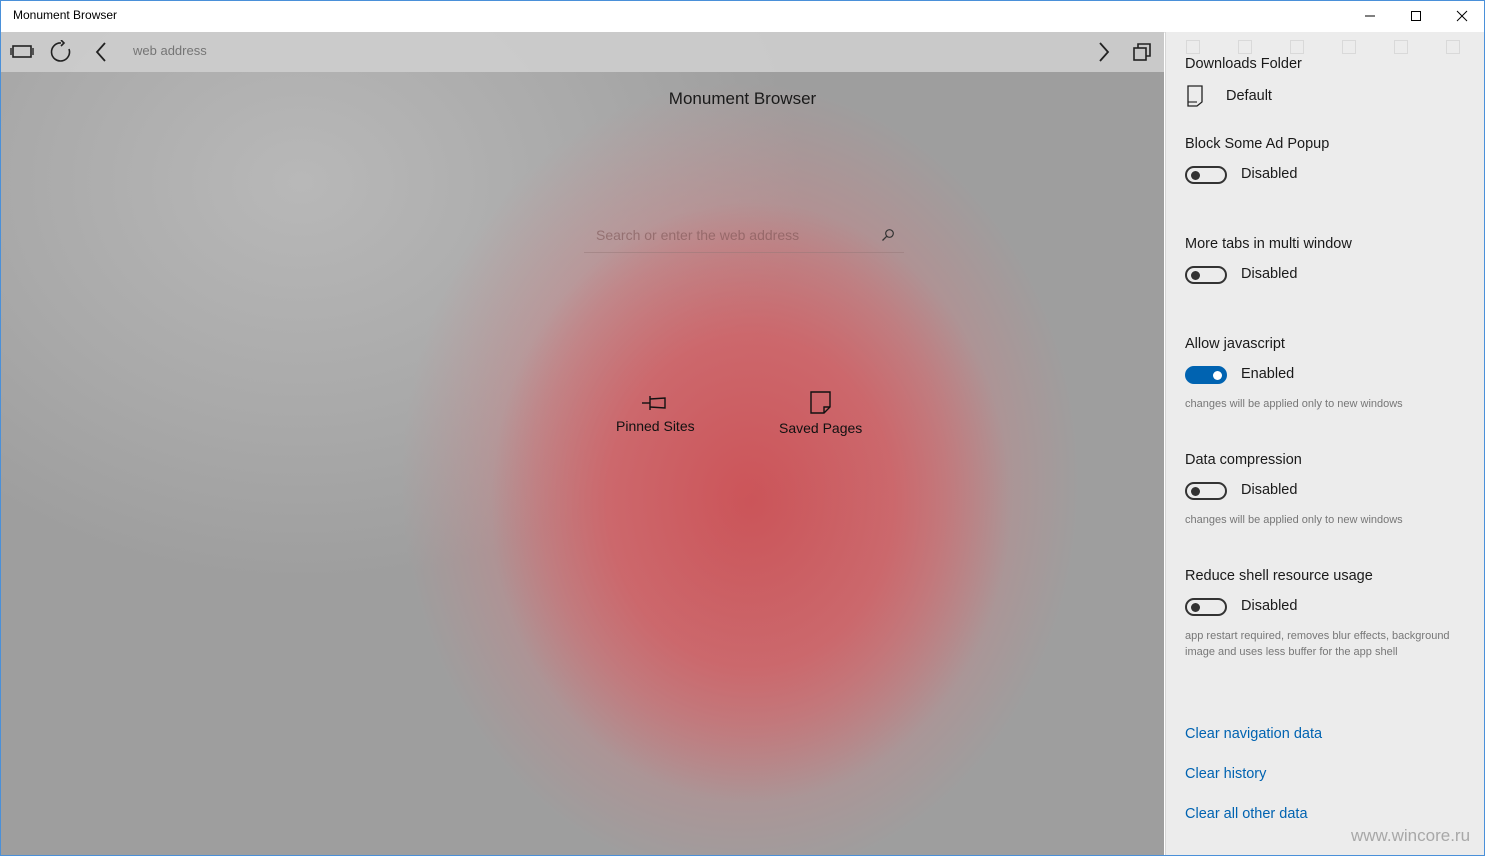  I want to click on more-tabs-state: Disabled, so click(1269, 274).